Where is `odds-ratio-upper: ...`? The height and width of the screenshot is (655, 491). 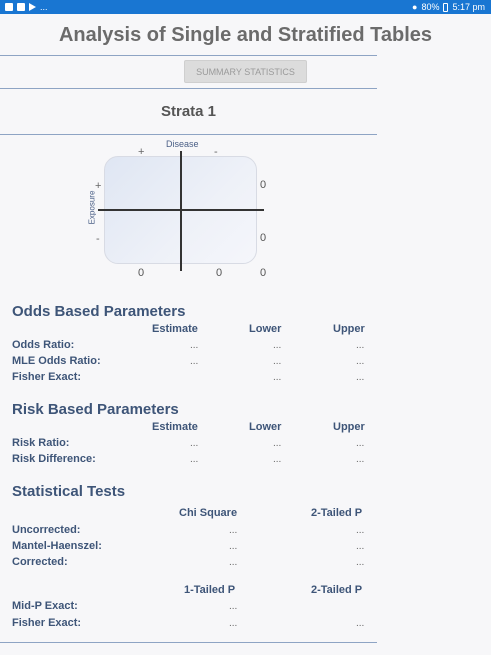
odds-ratio-upper: ... is located at coordinates (360, 345).